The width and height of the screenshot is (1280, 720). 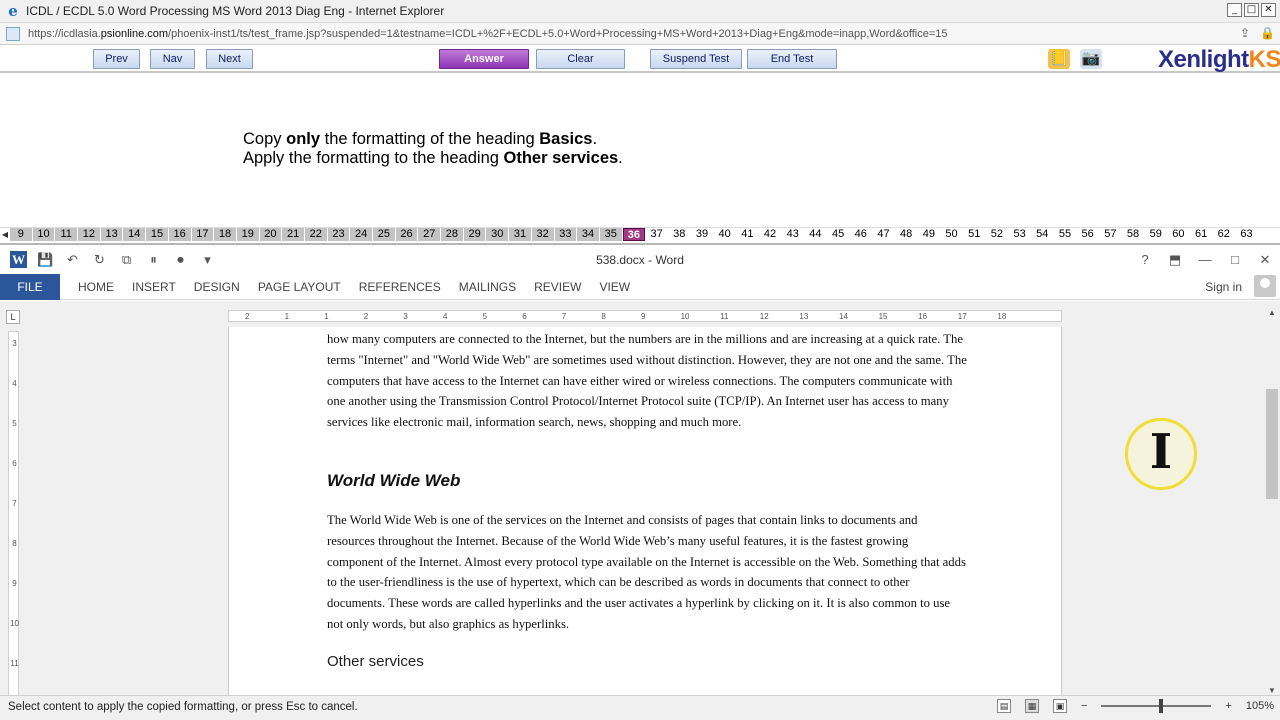 What do you see at coordinates (1145, 259) in the screenshot?
I see `help-icon: ?` at bounding box center [1145, 259].